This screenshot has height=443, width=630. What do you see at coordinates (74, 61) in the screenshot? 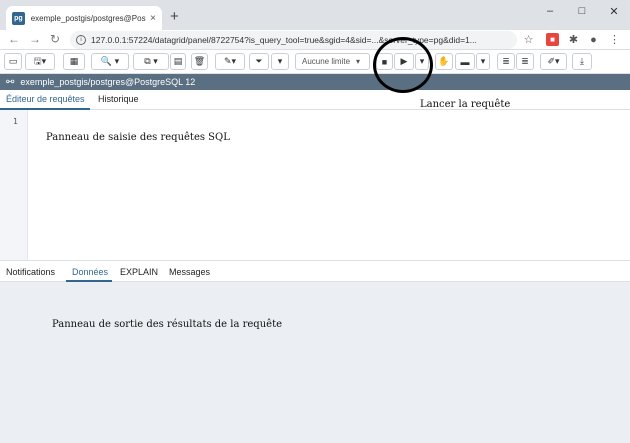
I see `find-button: ▦` at bounding box center [74, 61].